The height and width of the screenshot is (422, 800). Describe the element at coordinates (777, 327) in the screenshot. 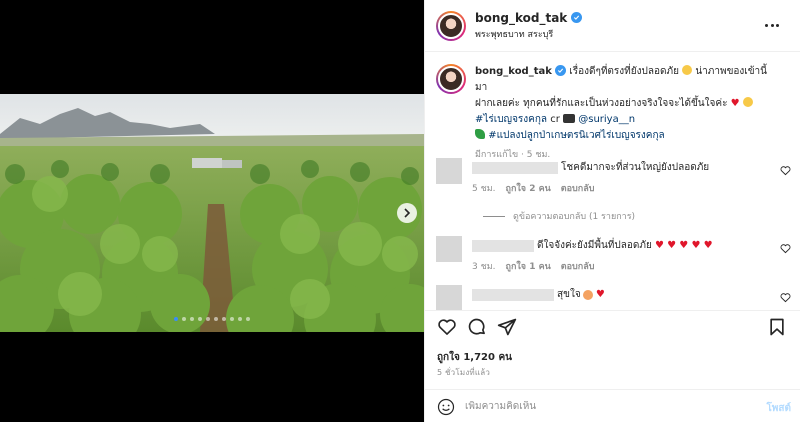

I see `bookmark-icon` at that location.